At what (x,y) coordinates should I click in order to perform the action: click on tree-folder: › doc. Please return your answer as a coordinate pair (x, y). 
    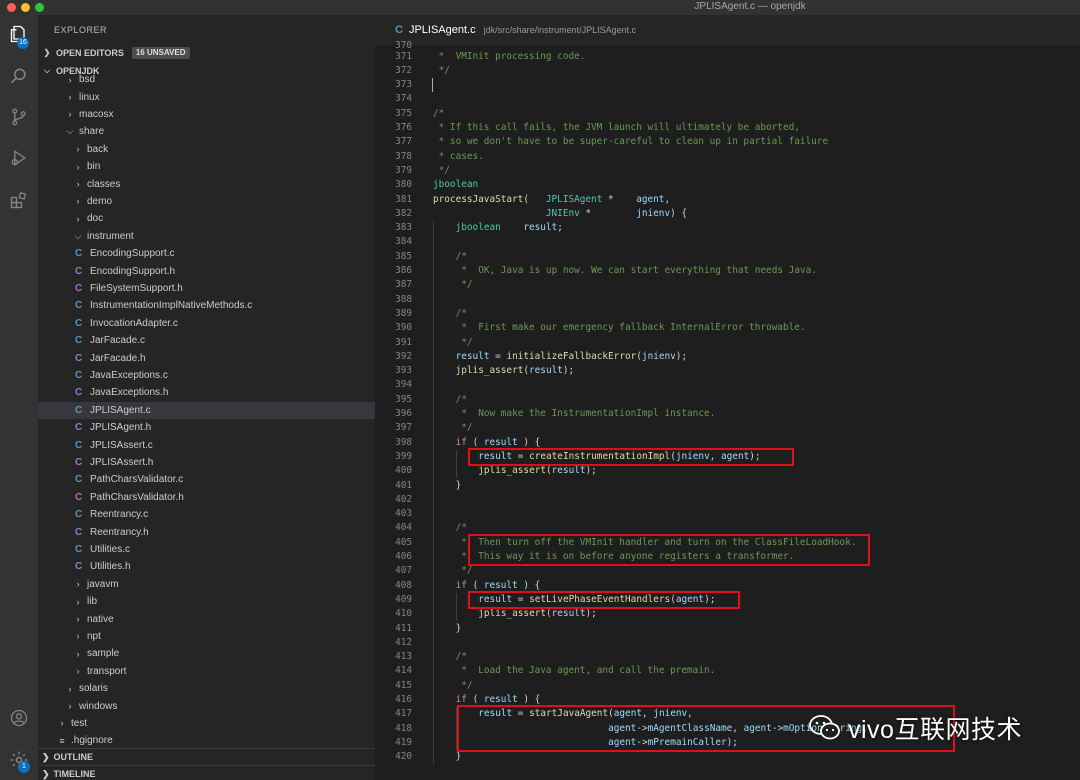
    Looking at the image, I should click on (206, 218).